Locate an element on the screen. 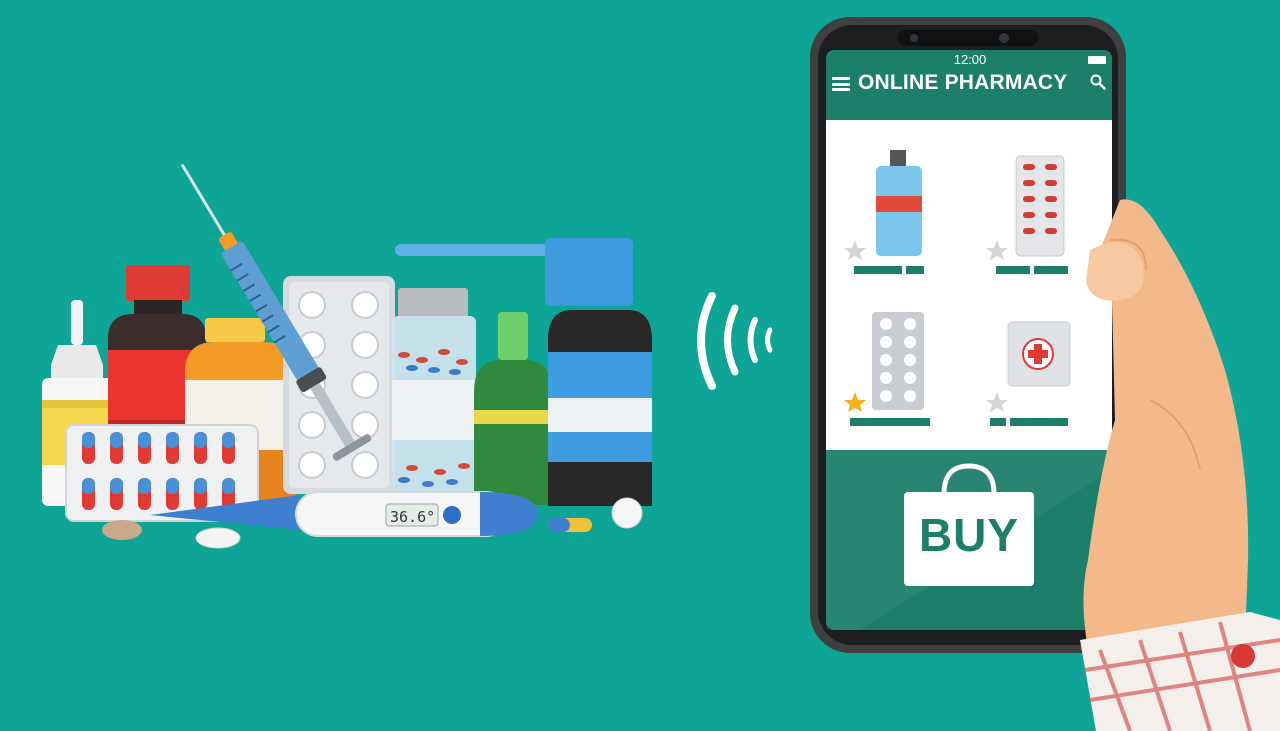  app-title: ONLINE PHARMACY is located at coordinates (963, 82).